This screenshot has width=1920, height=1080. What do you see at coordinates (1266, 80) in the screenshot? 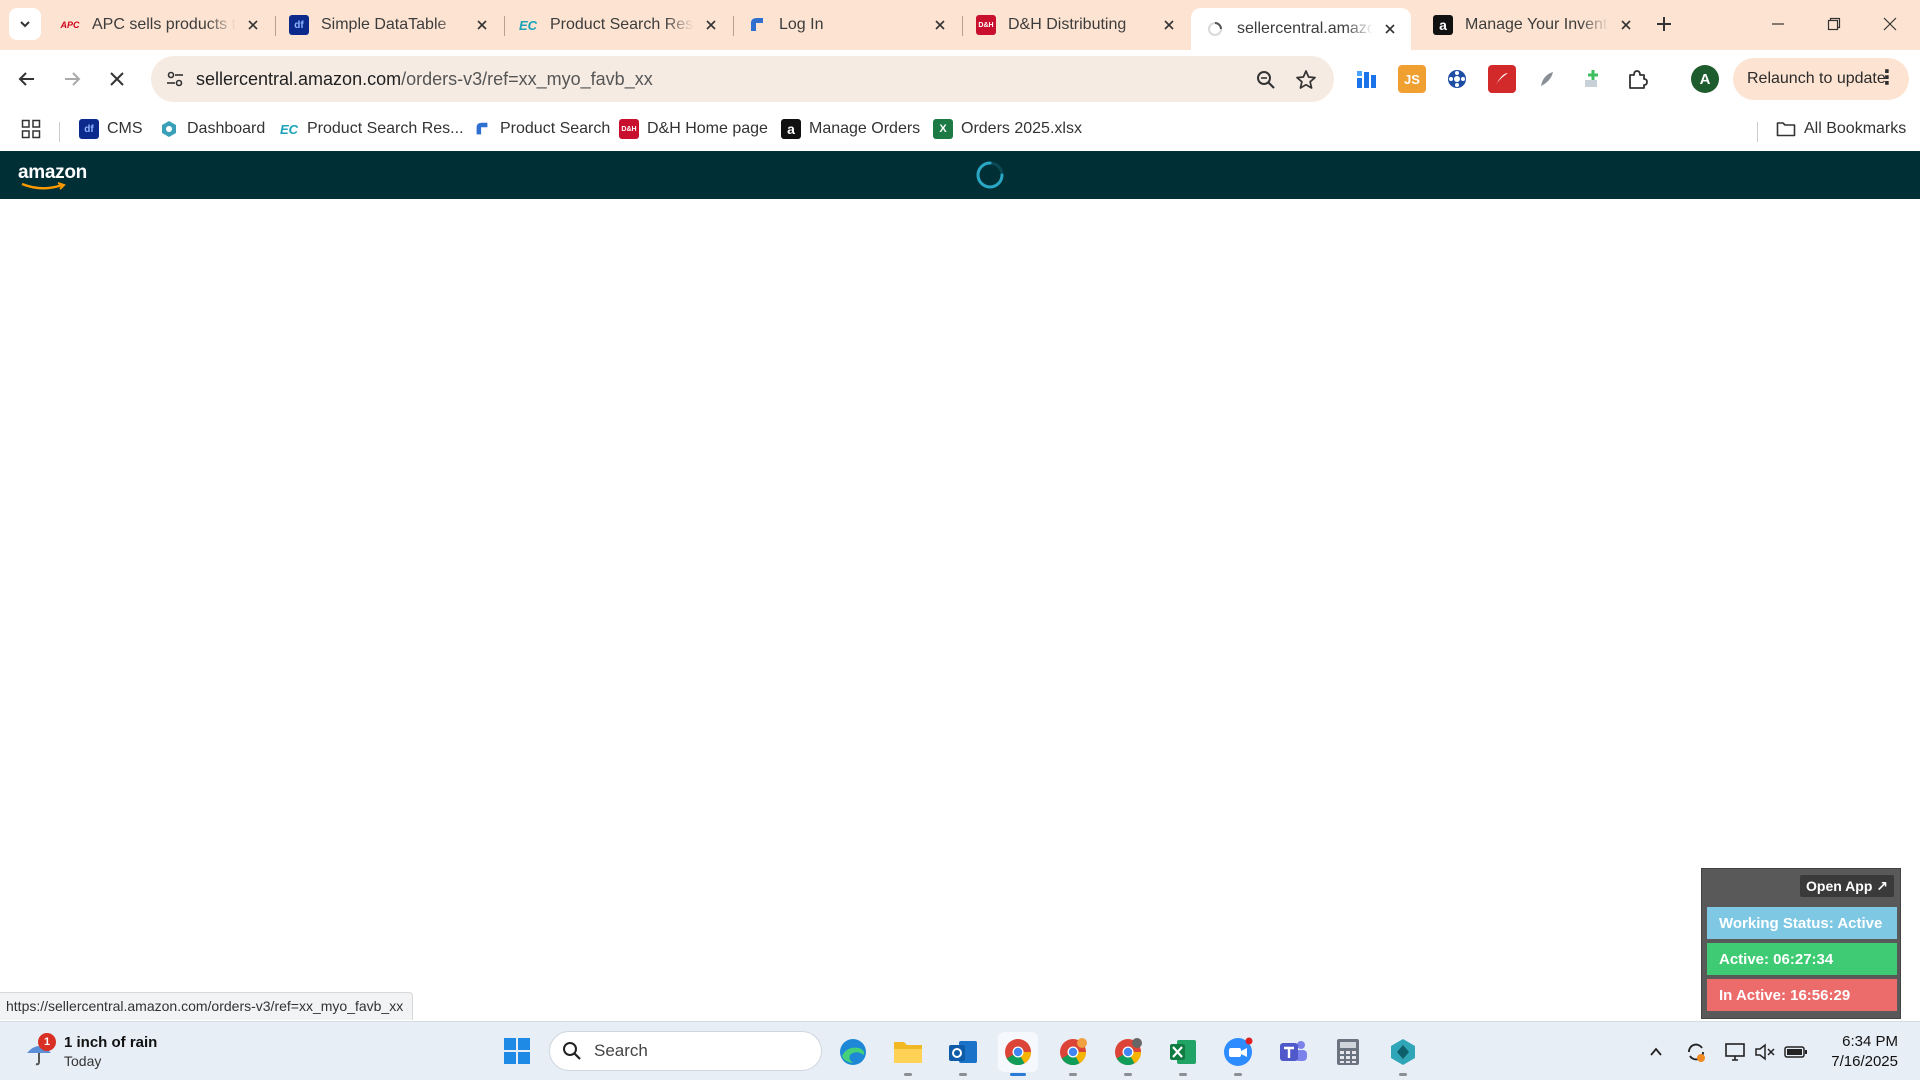
I see `zoom-icon` at bounding box center [1266, 80].